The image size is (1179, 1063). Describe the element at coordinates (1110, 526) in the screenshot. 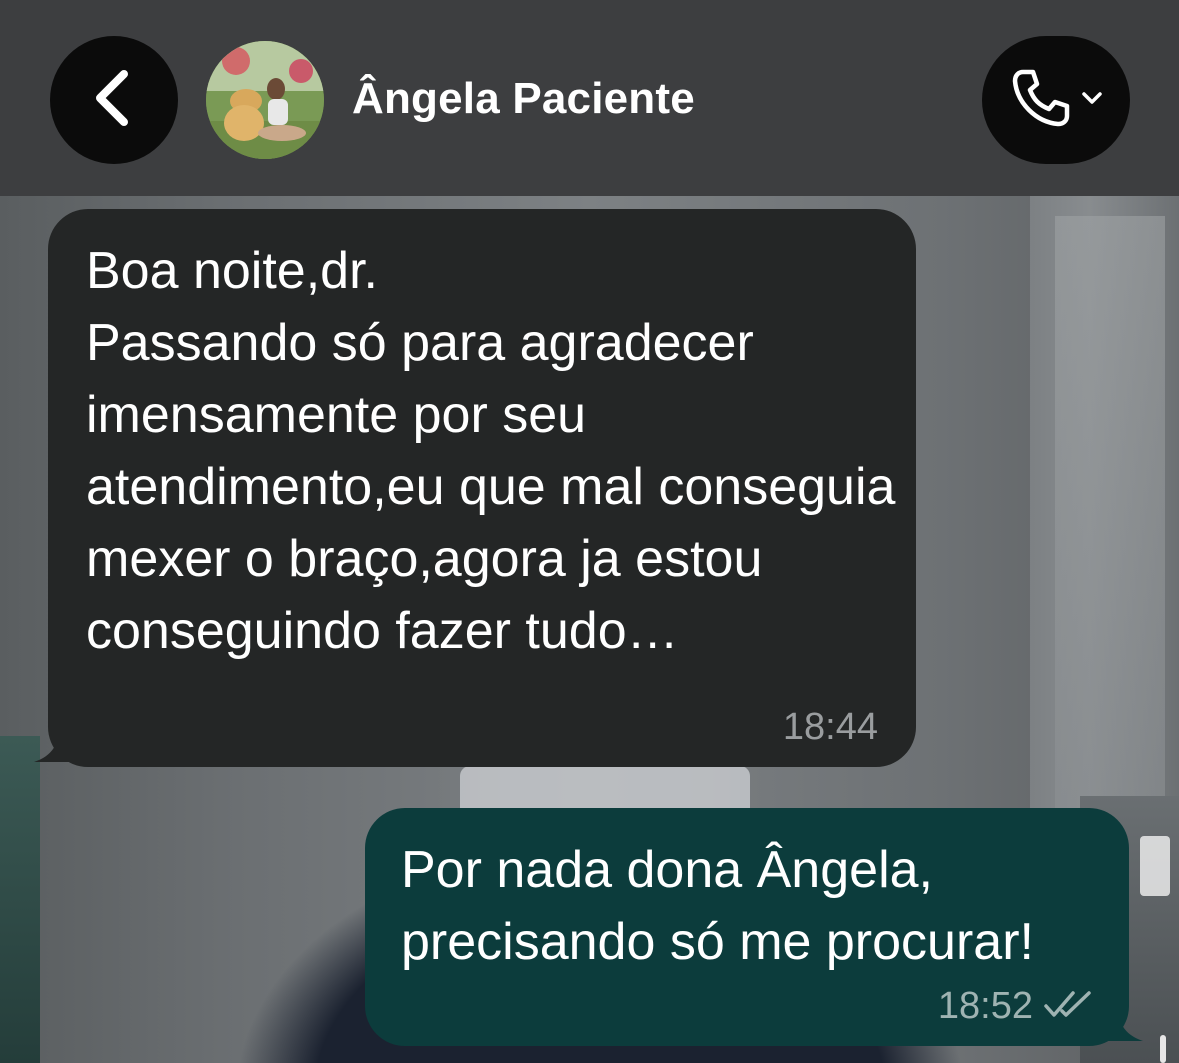

I see `wallpaper-window-pane` at that location.